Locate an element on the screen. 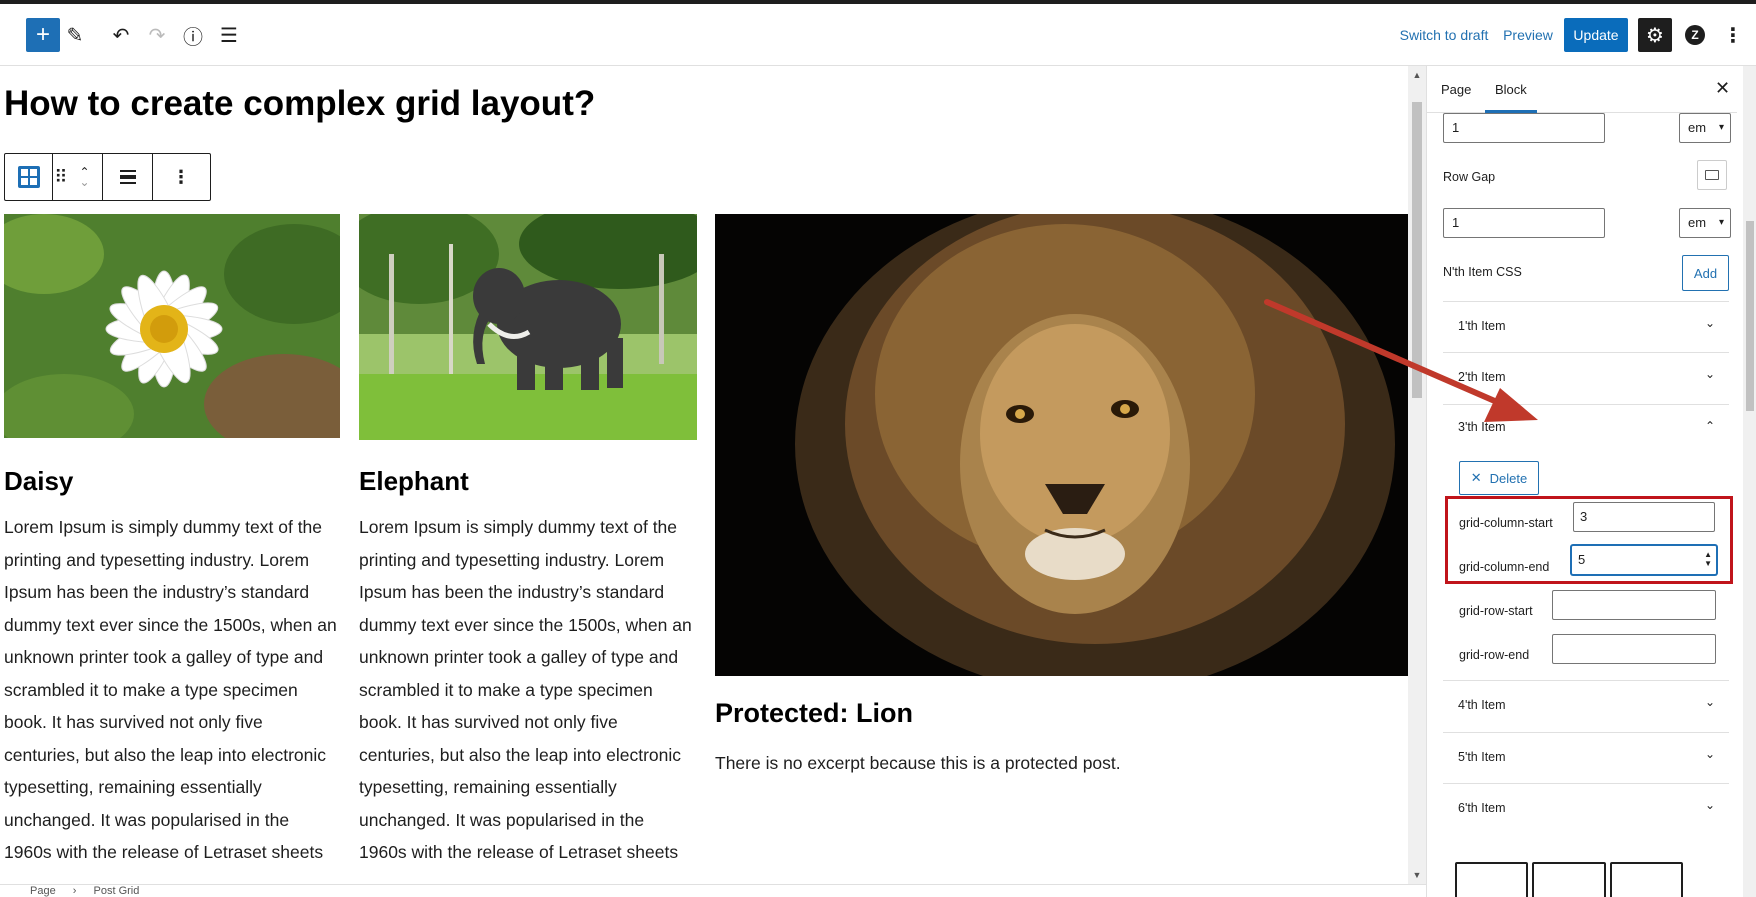 The height and width of the screenshot is (897, 1756). settings-gear-button: ⚙ is located at coordinates (1655, 35).